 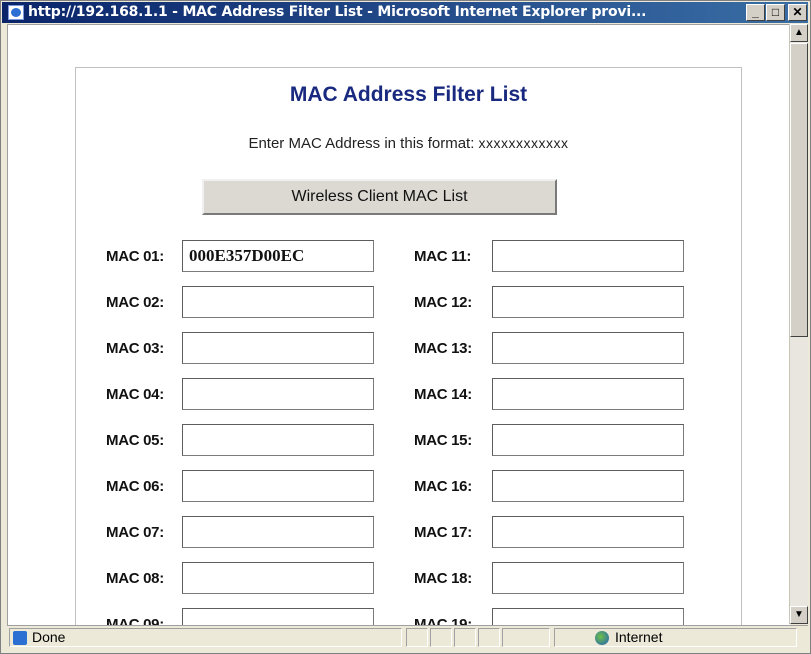 I want to click on wireless-client-mac-list-button: Wireless Client MAC List, so click(x=379, y=197).